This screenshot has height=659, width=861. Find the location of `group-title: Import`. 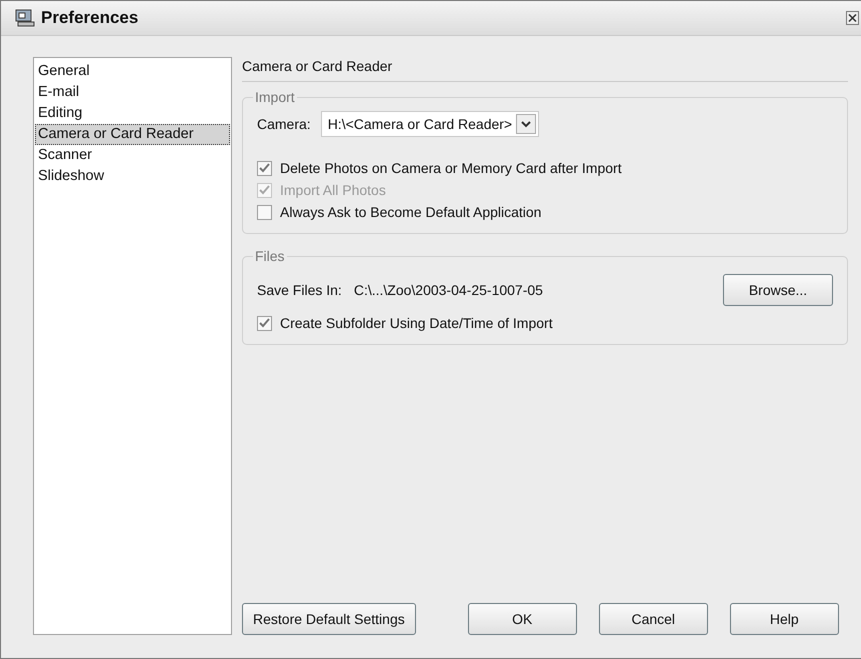

group-title: Import is located at coordinates (275, 97).